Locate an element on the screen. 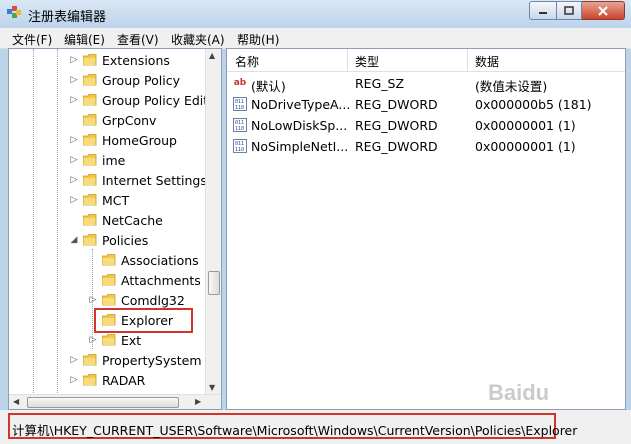  tree-item-homegroup: ▷ HomeGroup is located at coordinates (123, 140).